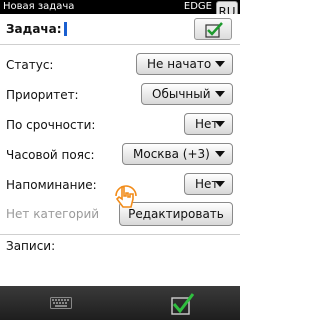 The height and width of the screenshot is (320, 320). I want to click on priority-row: Приоритет: Обычный, so click(120, 95).